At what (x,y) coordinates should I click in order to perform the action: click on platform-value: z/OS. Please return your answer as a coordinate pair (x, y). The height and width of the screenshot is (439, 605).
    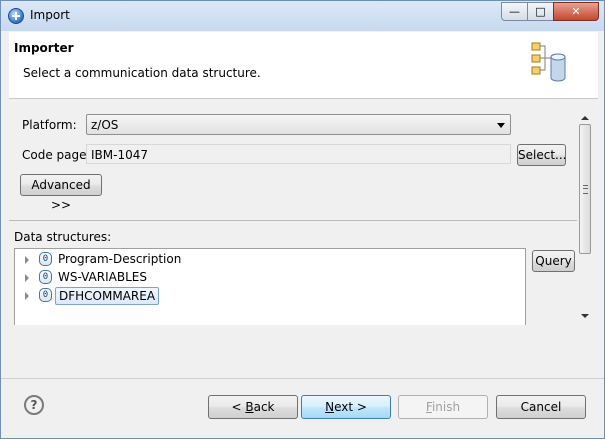
    Looking at the image, I should click on (105, 125).